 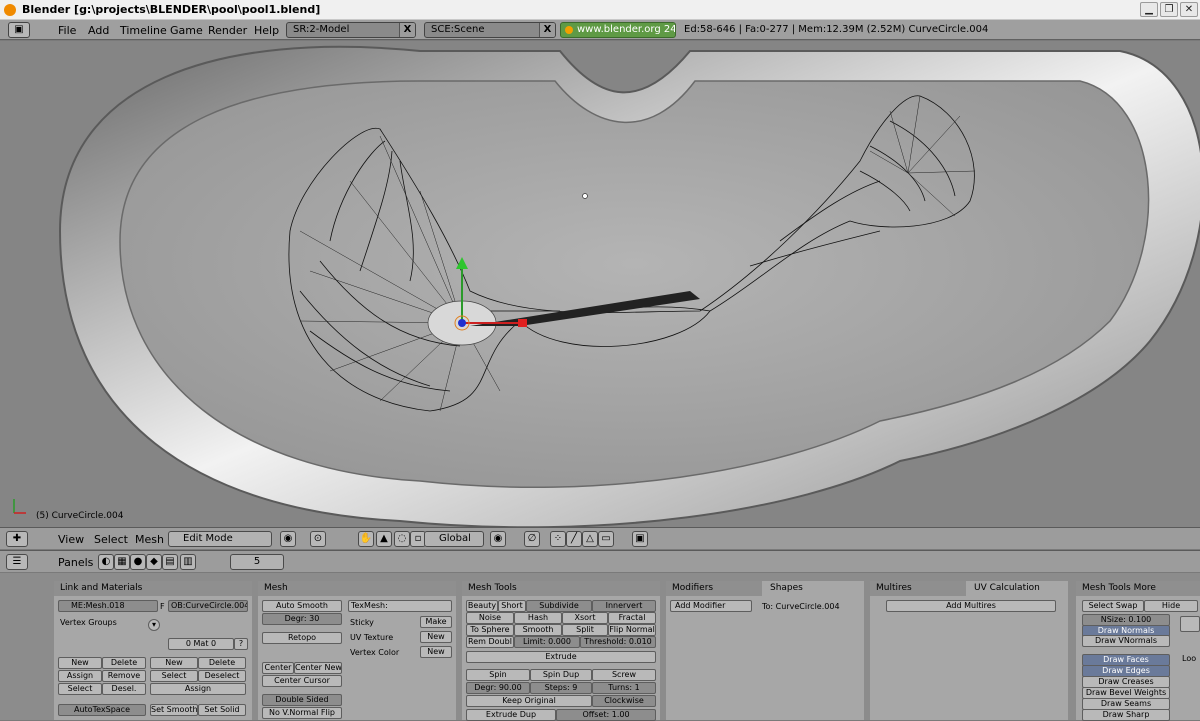 What do you see at coordinates (222, 710) in the screenshot?
I see `set-solid-button: Set Solid` at bounding box center [222, 710].